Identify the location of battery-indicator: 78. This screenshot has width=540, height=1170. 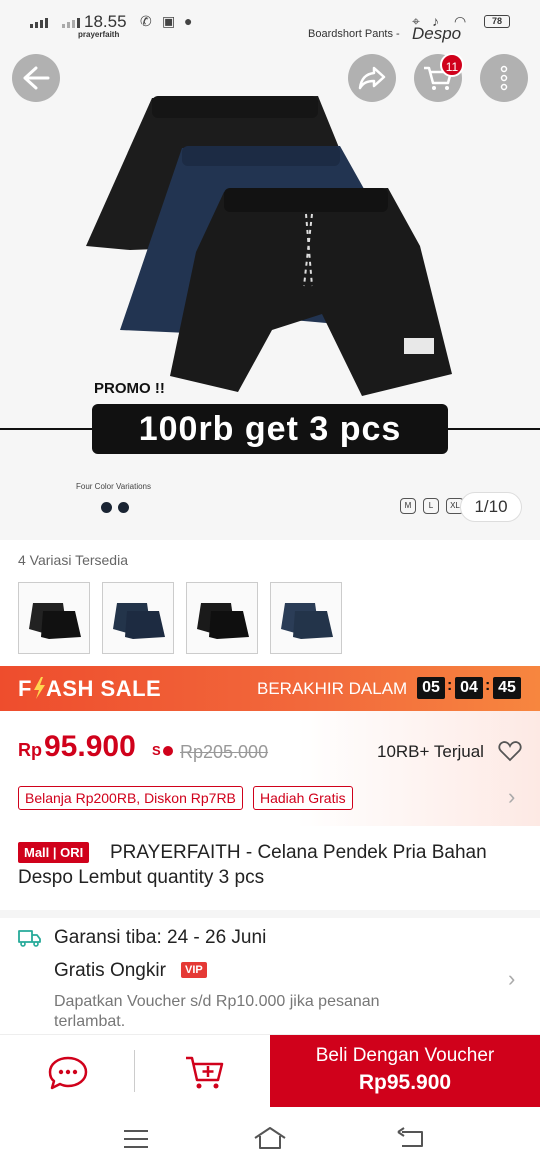
(497, 21).